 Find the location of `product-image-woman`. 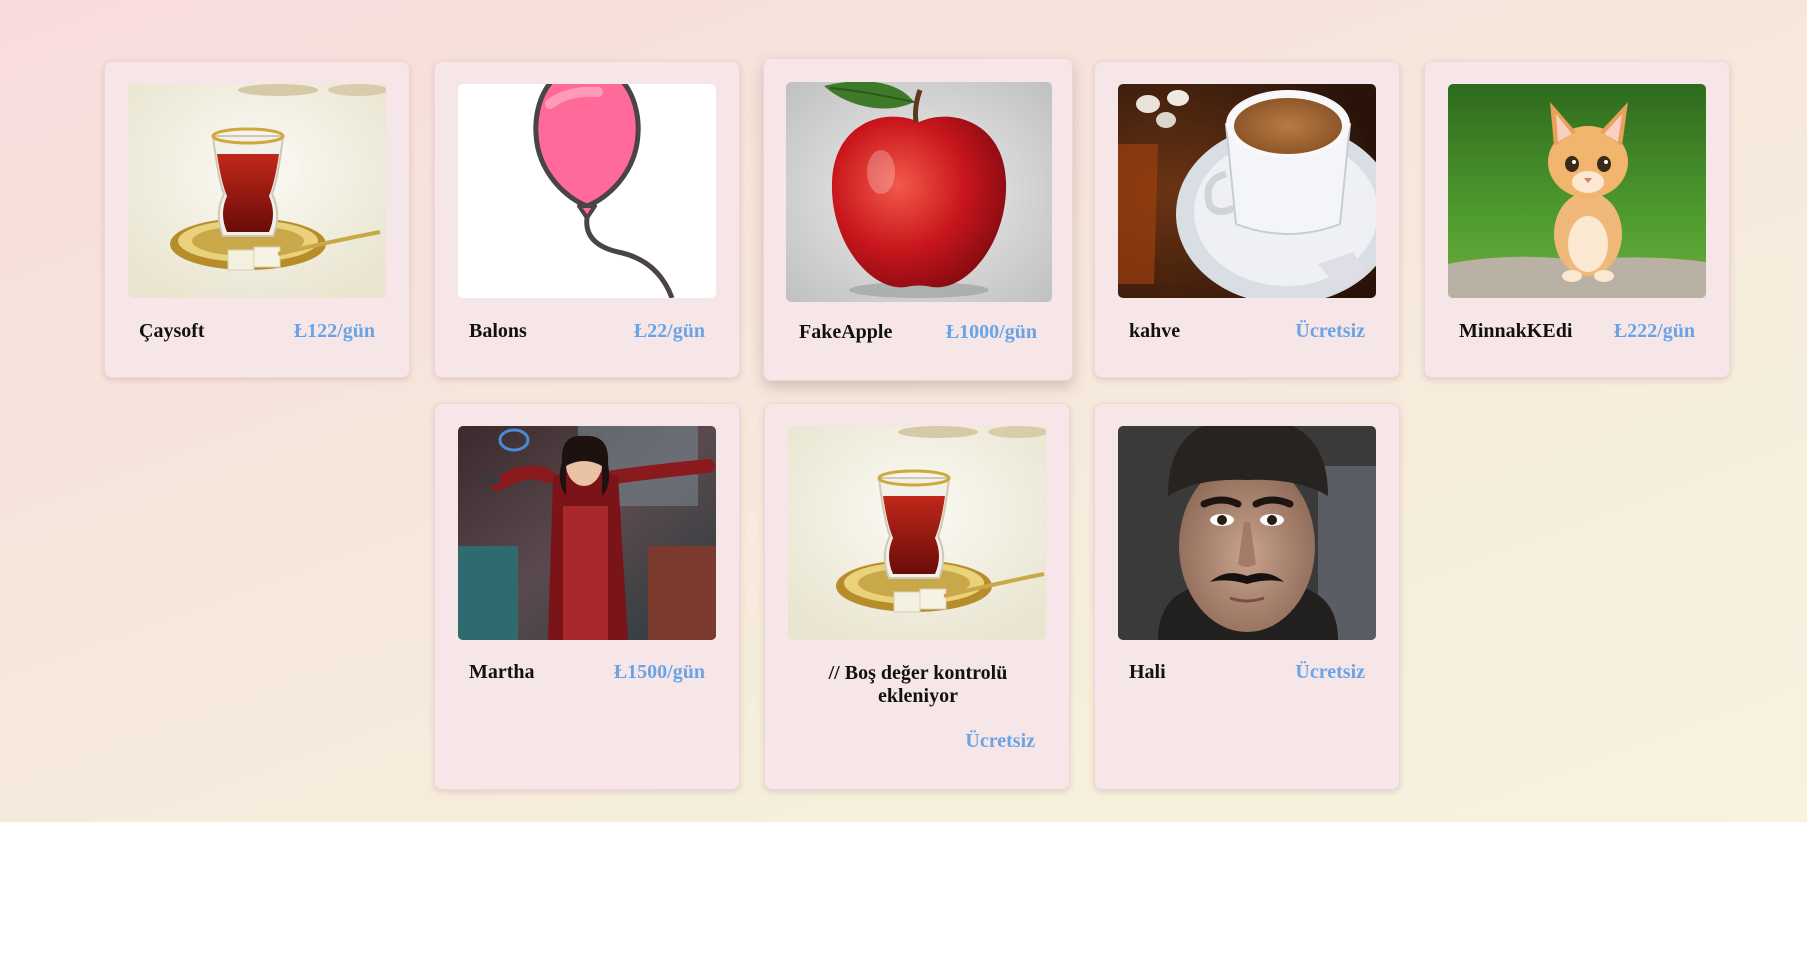

product-image-woman is located at coordinates (587, 533).